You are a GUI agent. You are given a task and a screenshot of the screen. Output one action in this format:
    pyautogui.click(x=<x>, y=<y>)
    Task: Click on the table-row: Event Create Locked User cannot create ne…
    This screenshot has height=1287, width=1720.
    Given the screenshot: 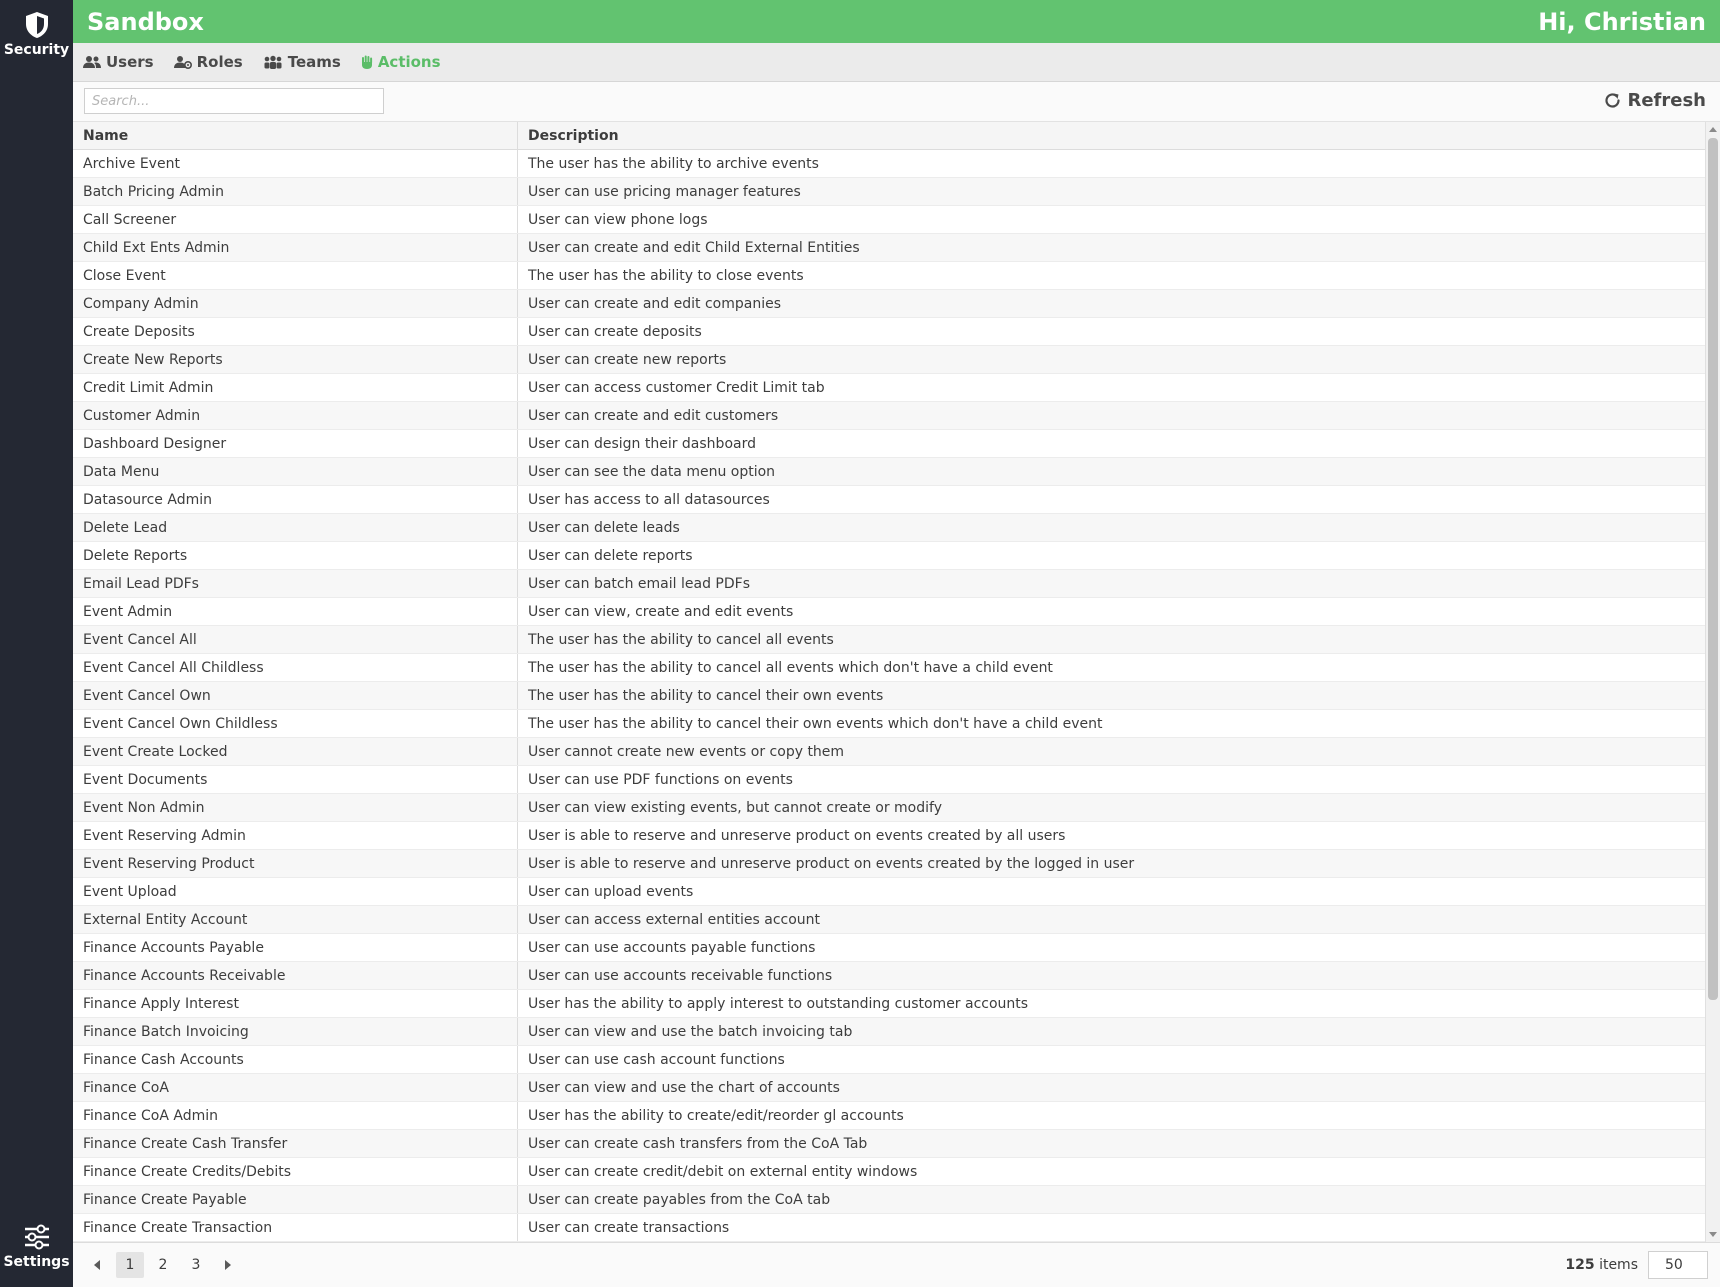 What is the action you would take?
    pyautogui.click(x=889, y=752)
    